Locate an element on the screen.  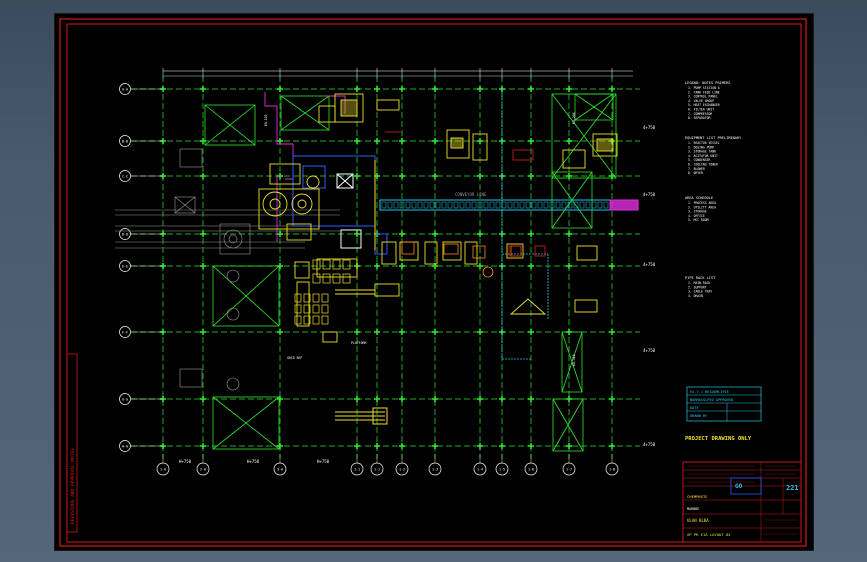
grid-bubble-col-label: 1-2 is located at coordinates (402, 470).